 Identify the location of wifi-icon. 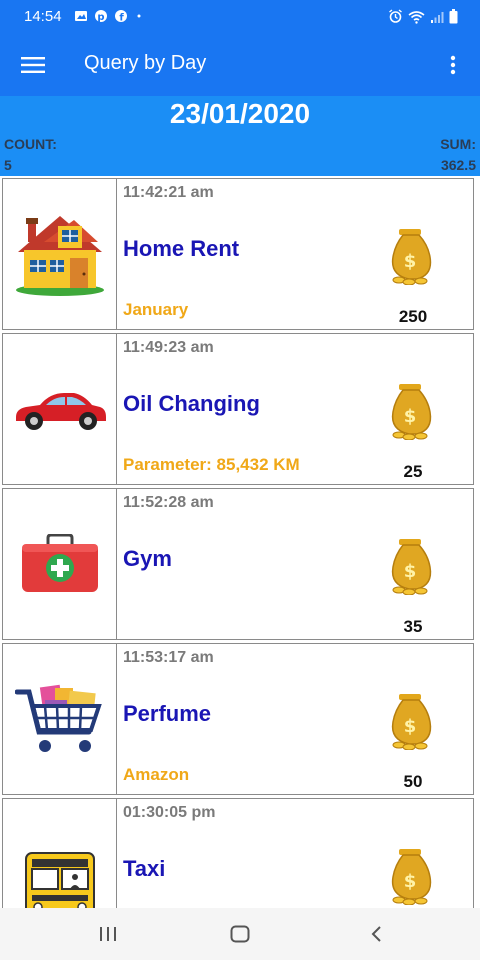
(416, 17).